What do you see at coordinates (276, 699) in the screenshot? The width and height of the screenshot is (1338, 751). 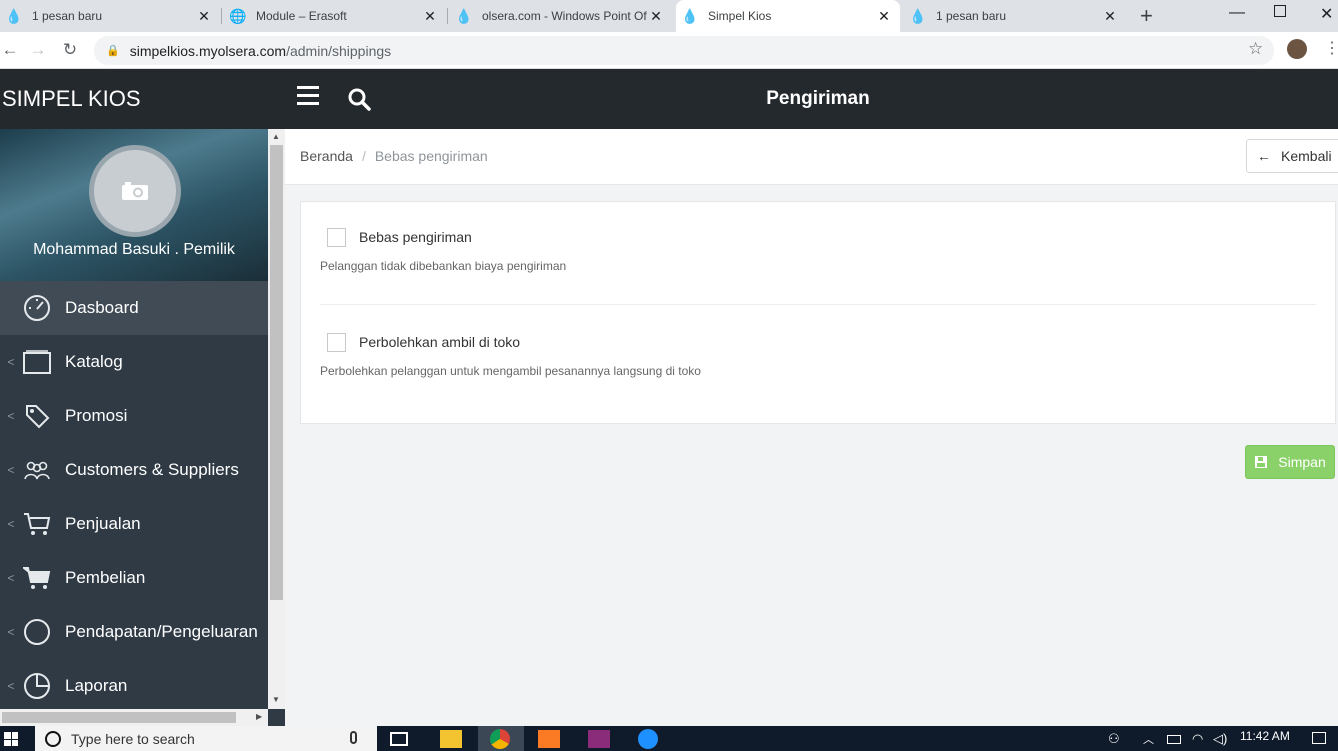 I see `scroll-down-icon: ▼` at bounding box center [276, 699].